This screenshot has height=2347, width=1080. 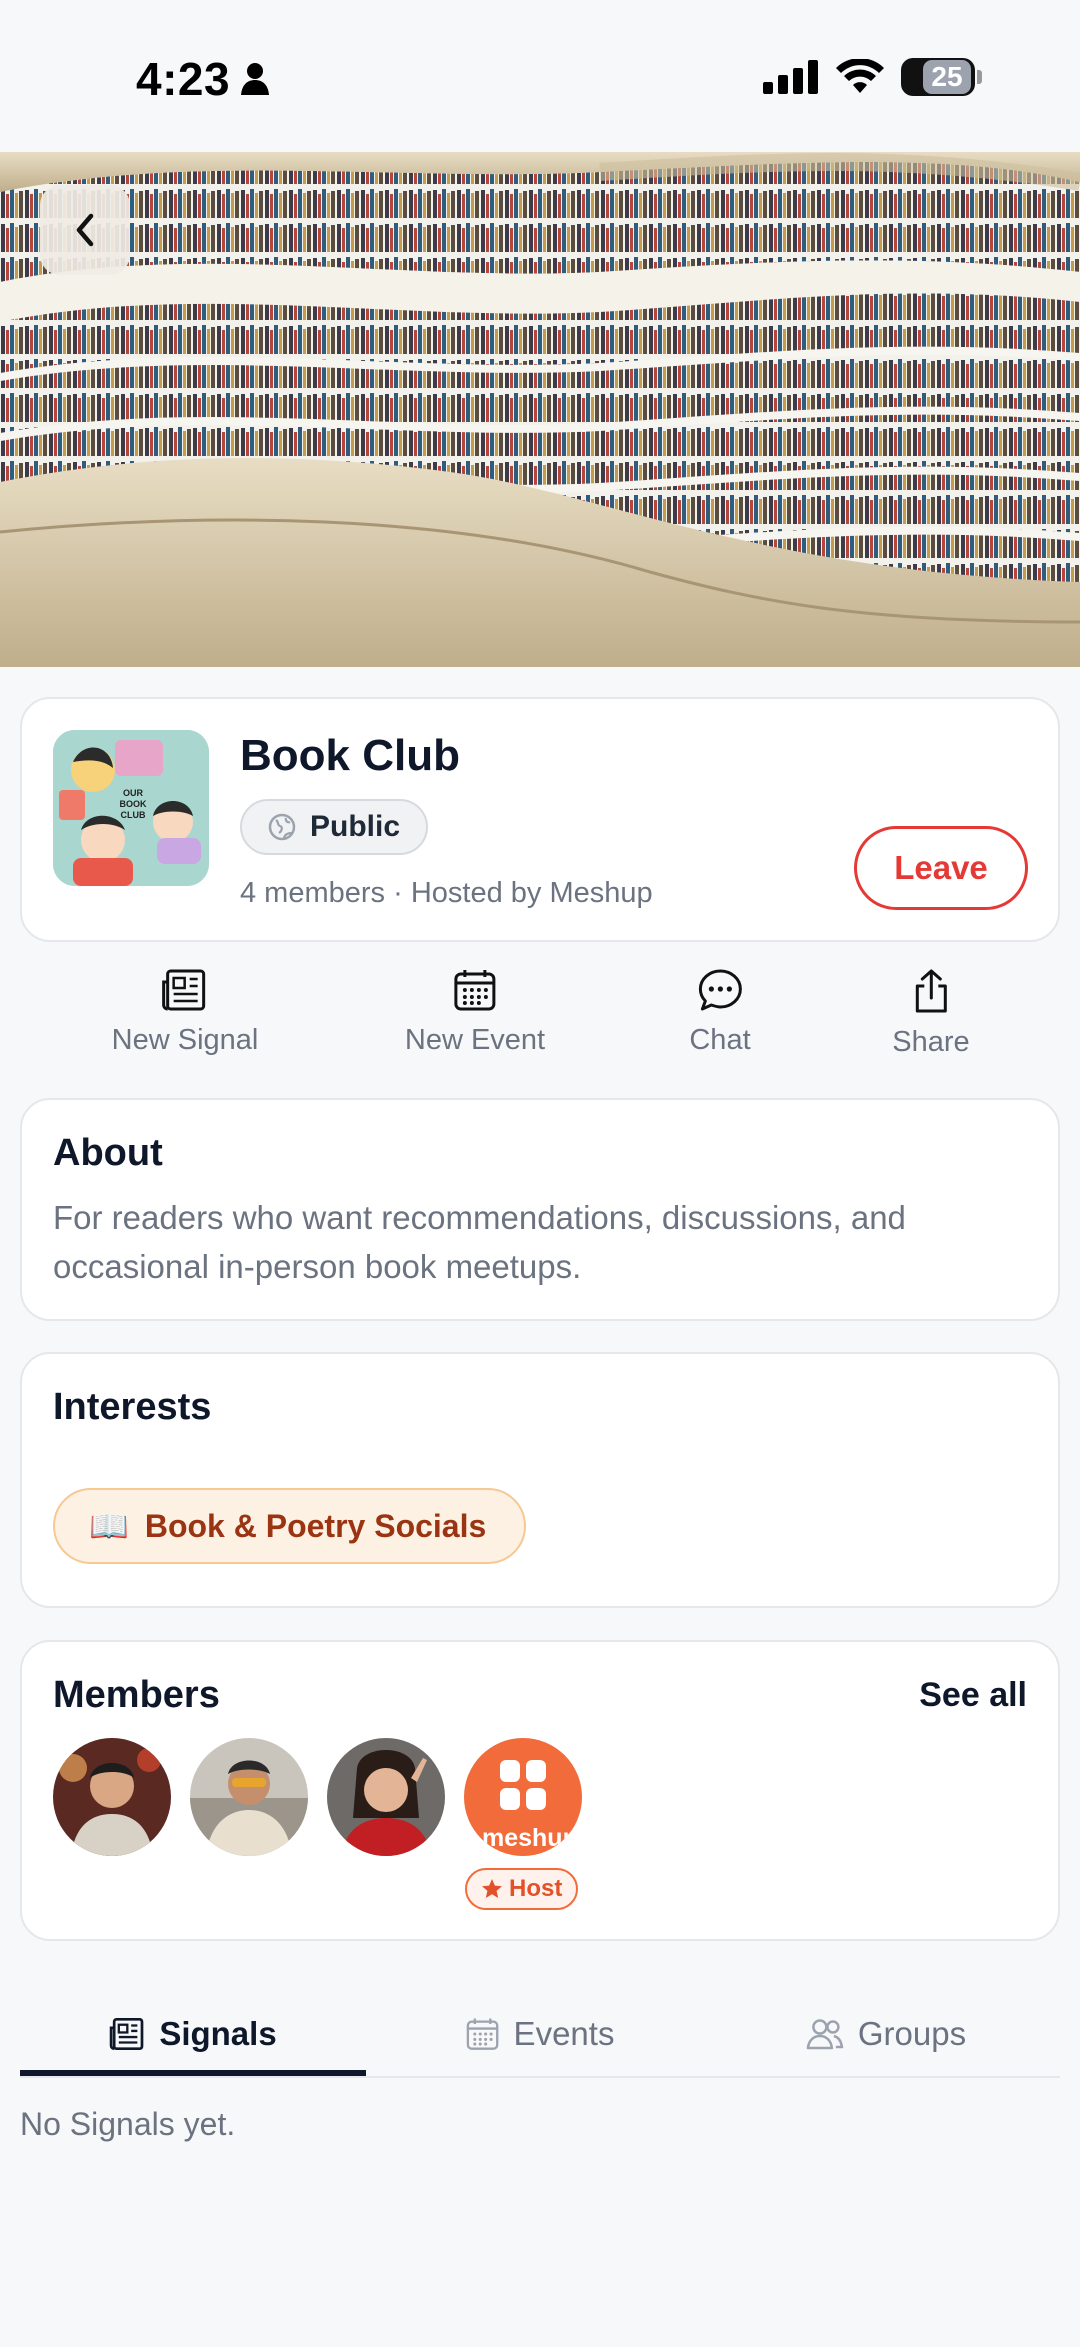 What do you see at coordinates (475, 1012) in the screenshot?
I see `new-event-action: New Event` at bounding box center [475, 1012].